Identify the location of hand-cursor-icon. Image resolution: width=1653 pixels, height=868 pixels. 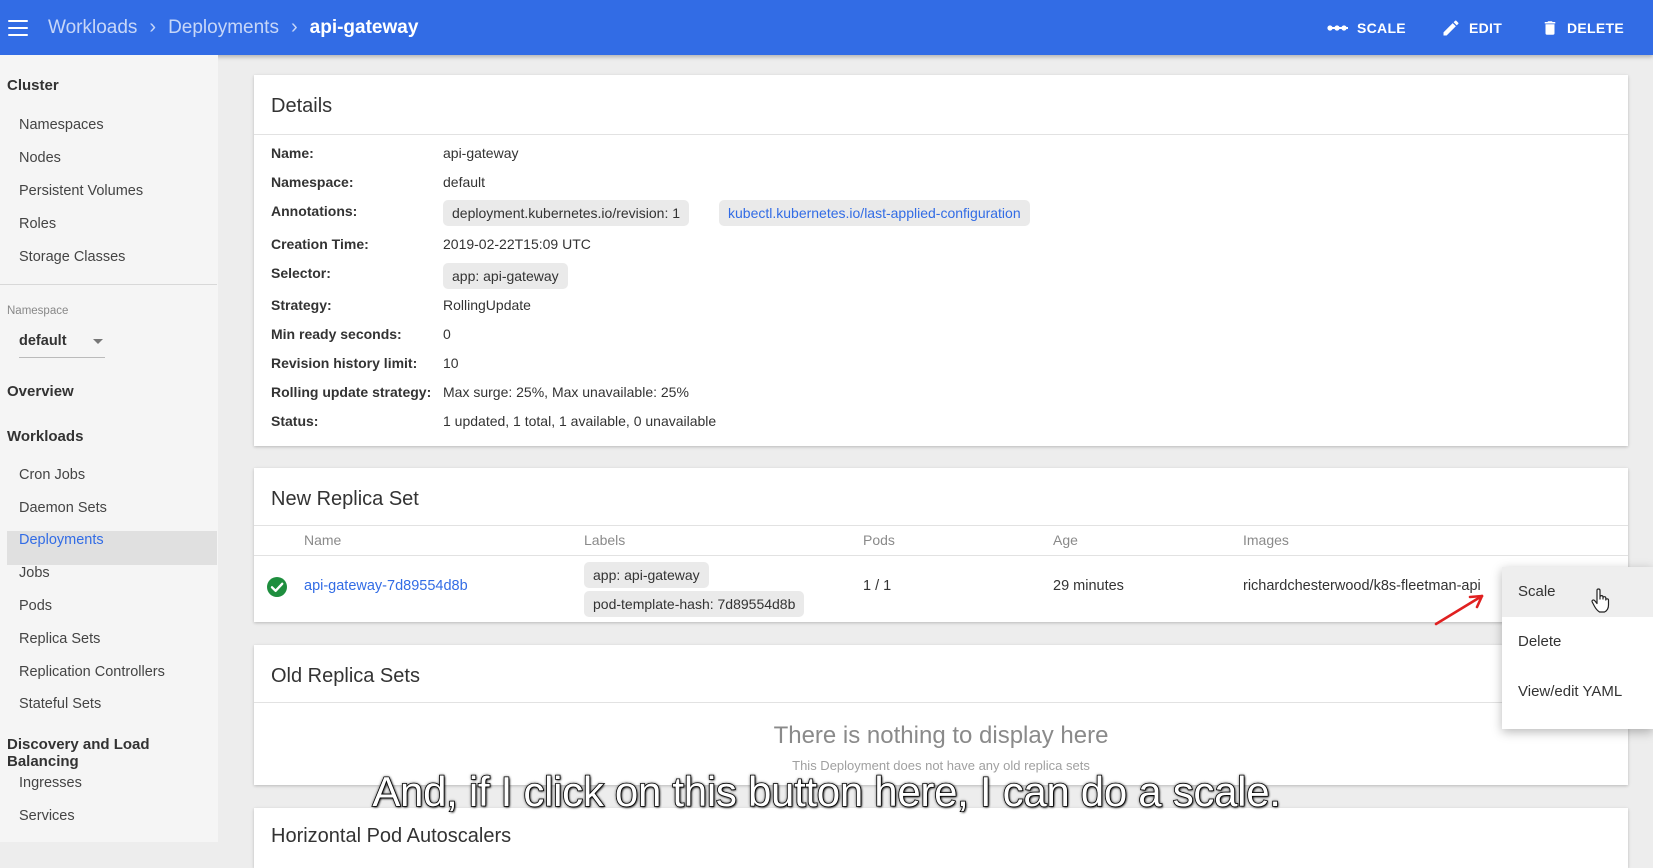
(1600, 600).